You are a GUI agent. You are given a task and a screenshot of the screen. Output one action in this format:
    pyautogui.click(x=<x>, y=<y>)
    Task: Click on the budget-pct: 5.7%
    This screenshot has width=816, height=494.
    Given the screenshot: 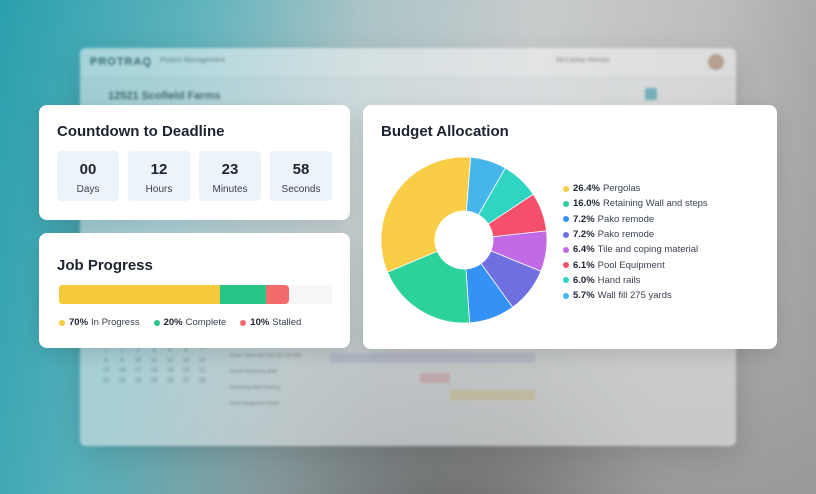 What is the action you would take?
    pyautogui.click(x=584, y=296)
    